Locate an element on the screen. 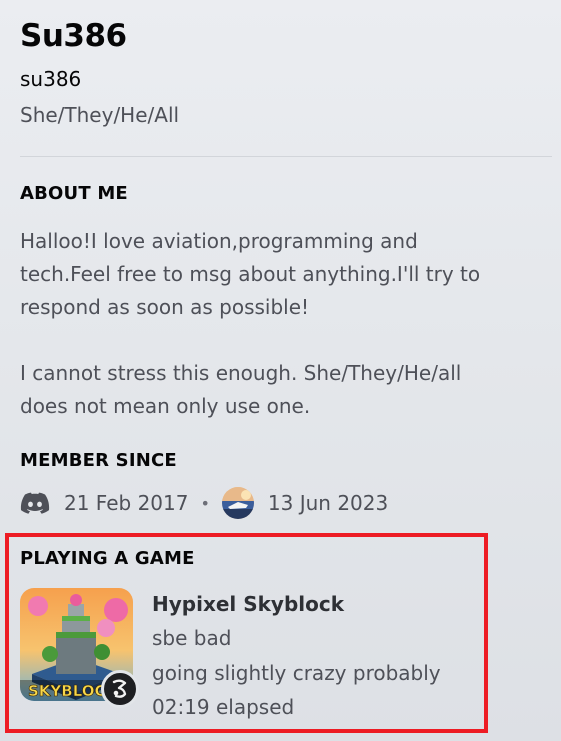 Image resolution: width=561 pixels, height=741 pixels. username: su386 is located at coordinates (51, 79).